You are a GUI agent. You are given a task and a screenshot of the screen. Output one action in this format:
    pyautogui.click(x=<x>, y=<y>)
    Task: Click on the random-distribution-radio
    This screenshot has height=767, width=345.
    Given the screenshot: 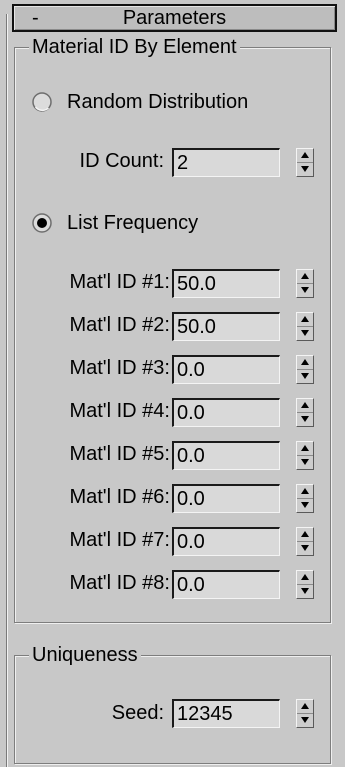 What is the action you would take?
    pyautogui.click(x=42, y=102)
    